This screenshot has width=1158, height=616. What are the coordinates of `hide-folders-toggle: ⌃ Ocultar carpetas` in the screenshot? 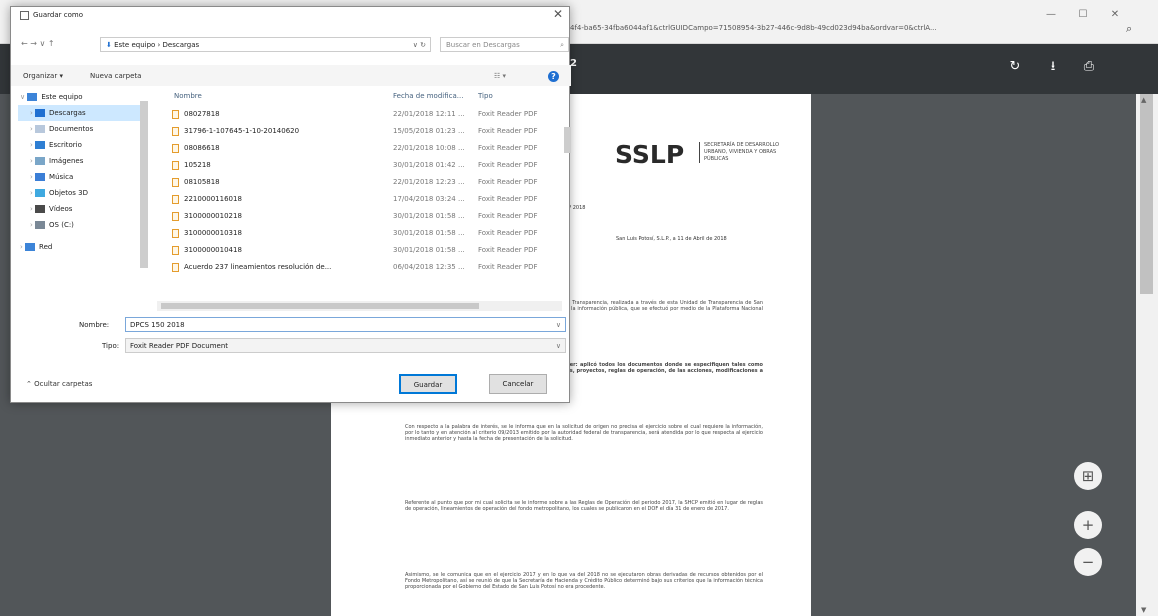 It's located at (59, 384).